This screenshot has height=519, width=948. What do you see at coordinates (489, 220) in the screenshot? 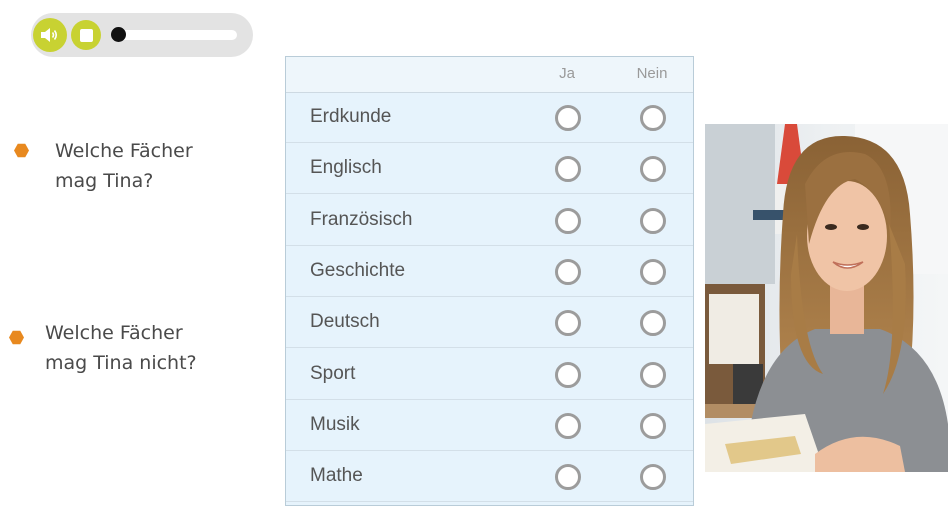
I see `table-row: Französisch` at bounding box center [489, 220].